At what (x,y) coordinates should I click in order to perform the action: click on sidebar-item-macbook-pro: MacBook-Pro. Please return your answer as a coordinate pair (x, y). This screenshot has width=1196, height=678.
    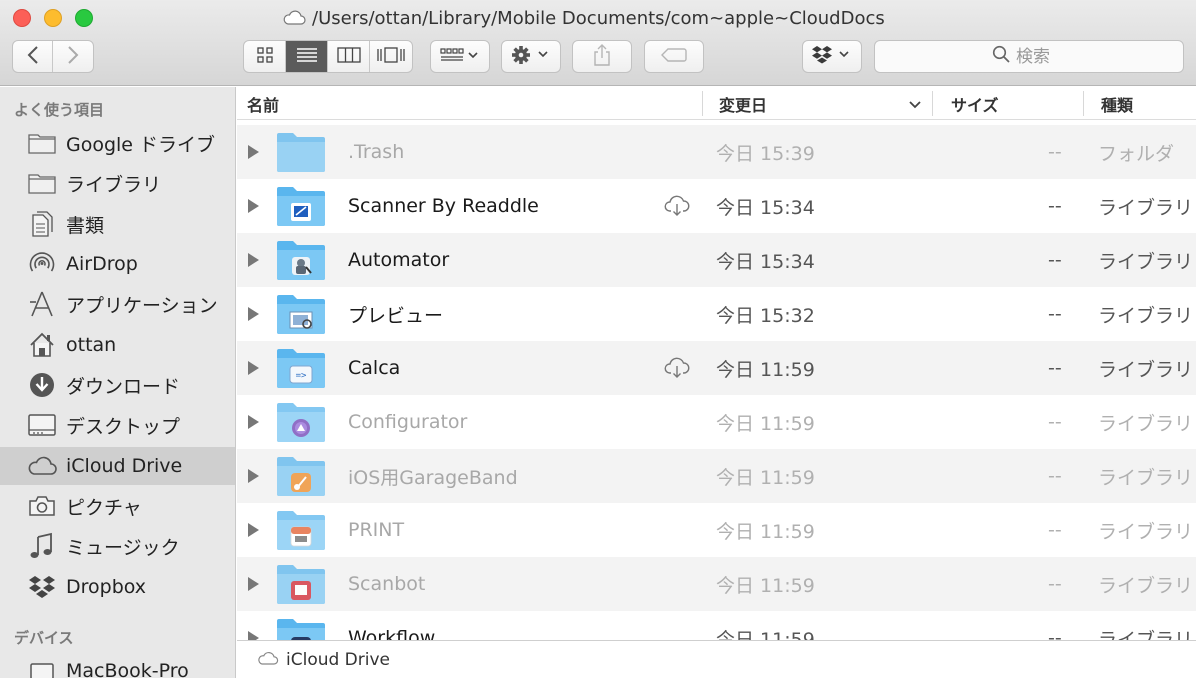
    Looking at the image, I should click on (117, 665).